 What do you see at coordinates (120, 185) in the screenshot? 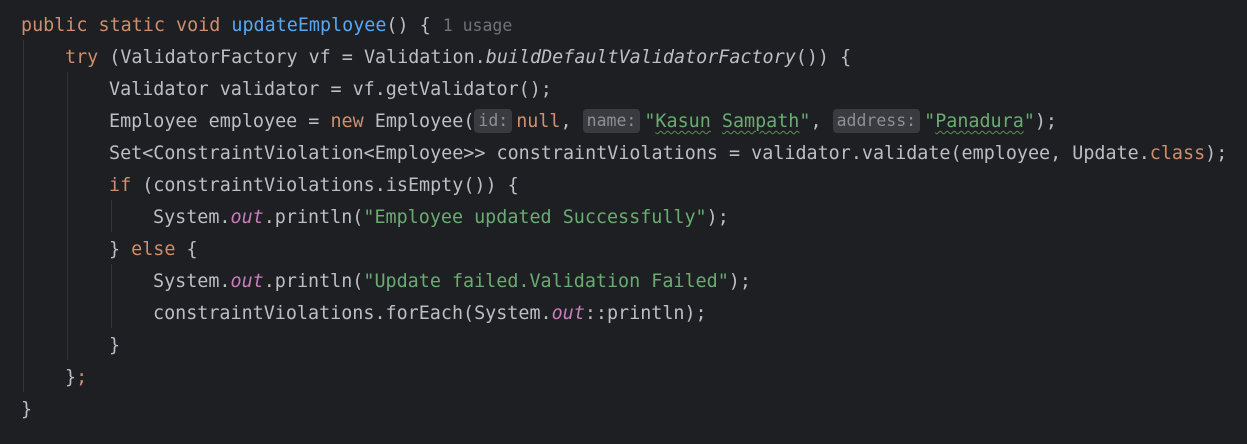
I see `keyword-if: if` at bounding box center [120, 185].